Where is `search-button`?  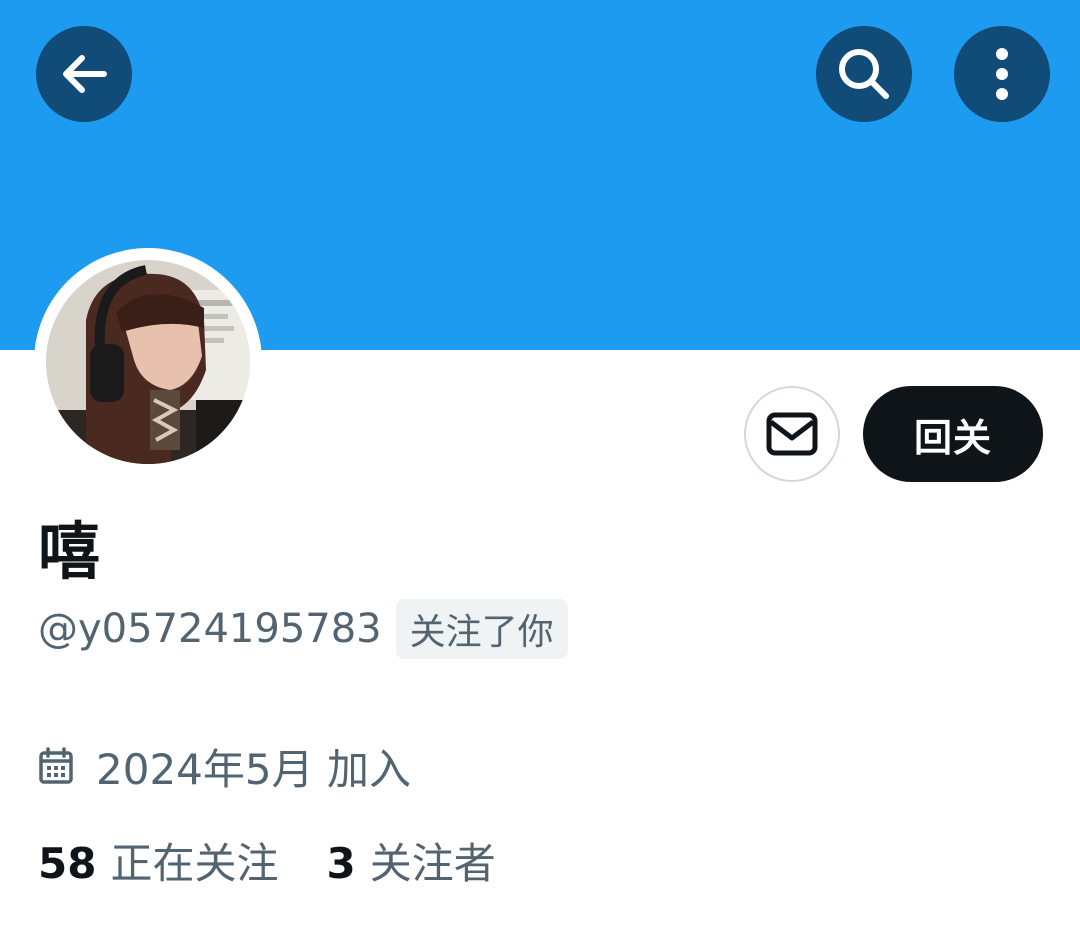
search-button is located at coordinates (864, 74).